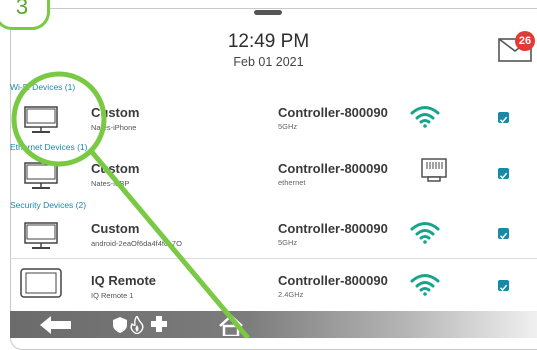 Image resolution: width=537 pixels, height=350 pixels. Describe the element at coordinates (120, 327) in the screenshot. I see `shield-icon` at that location.